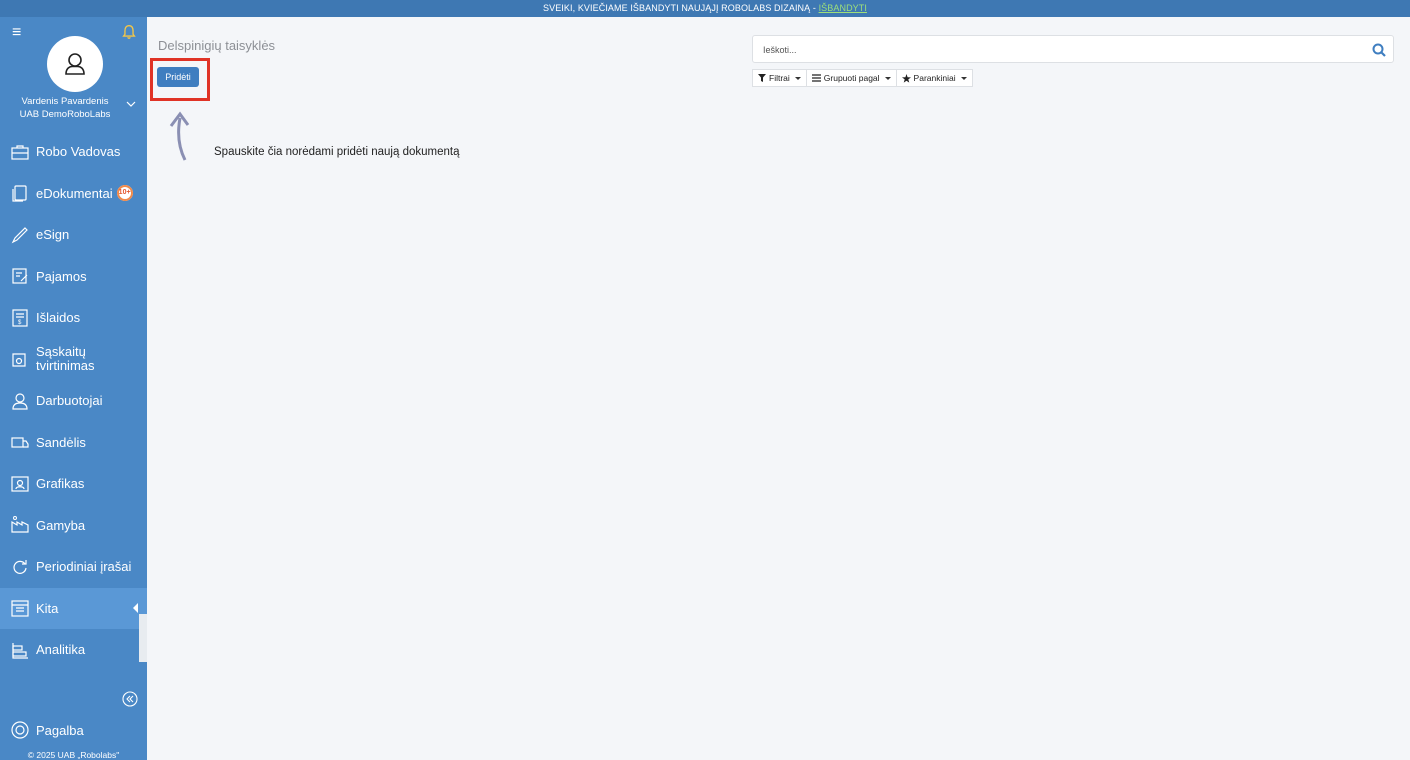 This screenshot has height=760, width=1410. I want to click on chevron-down-icon, so click(131, 104).